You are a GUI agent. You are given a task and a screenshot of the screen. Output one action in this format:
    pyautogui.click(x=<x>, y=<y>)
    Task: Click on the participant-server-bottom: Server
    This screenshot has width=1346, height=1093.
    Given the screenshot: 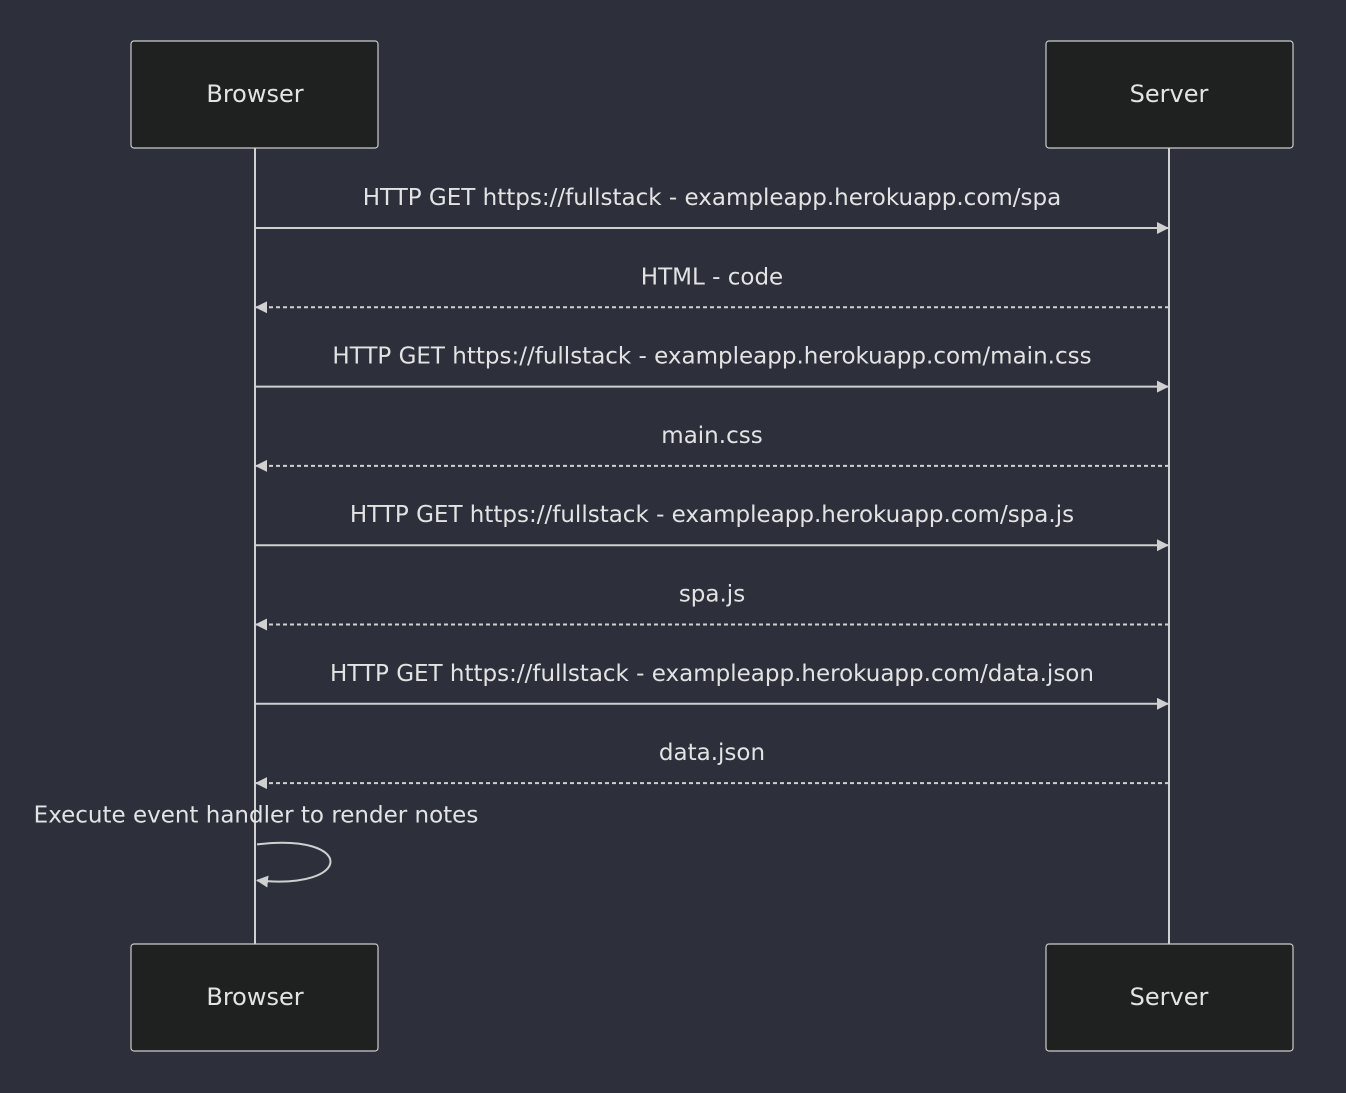 What is the action you would take?
    pyautogui.click(x=1169, y=997)
    